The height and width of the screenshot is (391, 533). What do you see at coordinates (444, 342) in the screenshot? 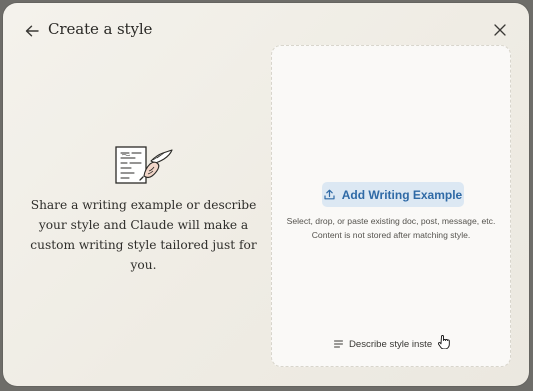
I see `hand-cursor-icon` at bounding box center [444, 342].